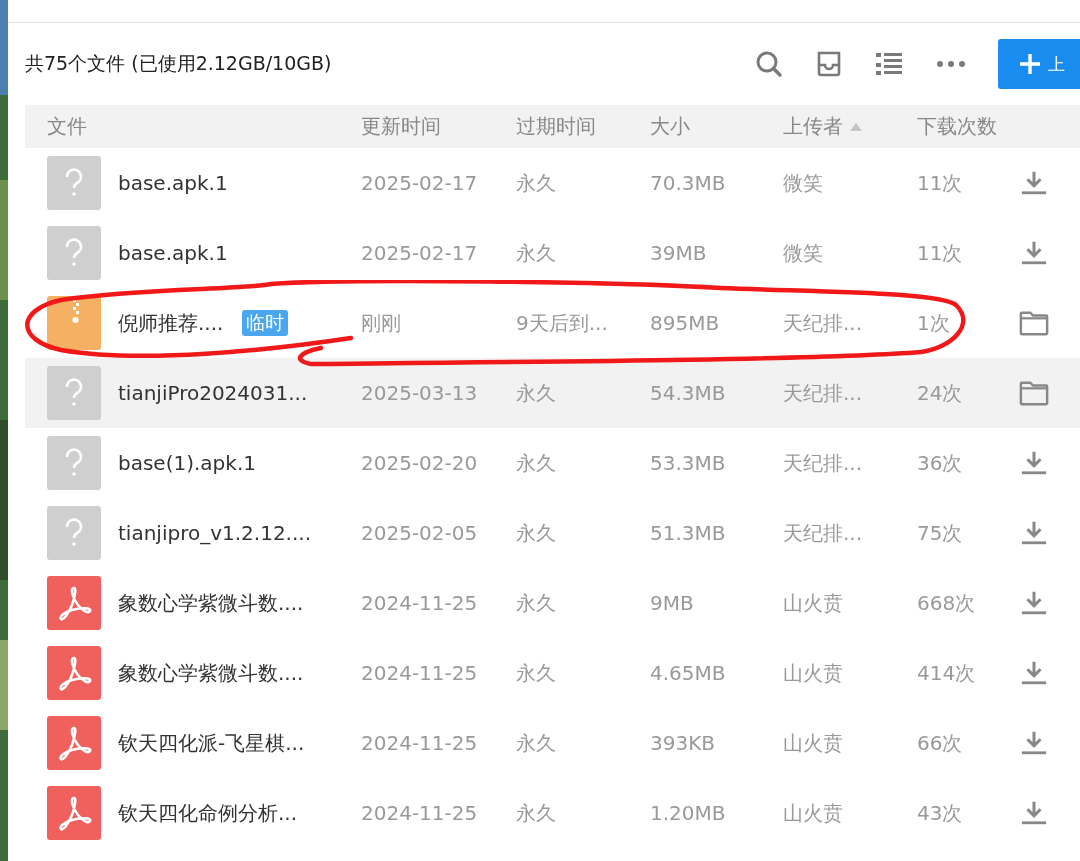 This screenshot has width=1080, height=861. I want to click on table-row: base(1).apk.1 2025-02-20 永久 53.3MB 天纪排... 36次, so click(552, 463).